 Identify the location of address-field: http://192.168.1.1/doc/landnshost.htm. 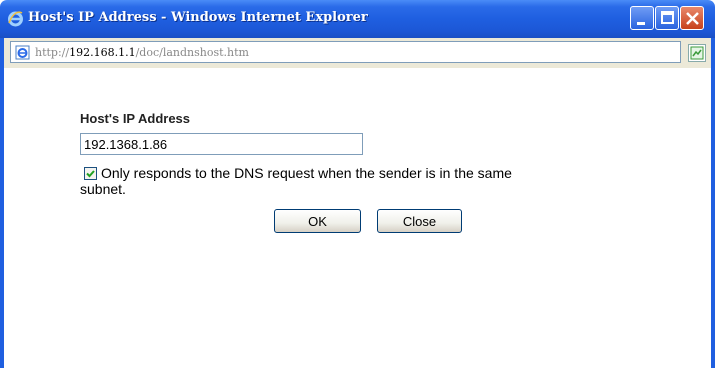
(345, 52).